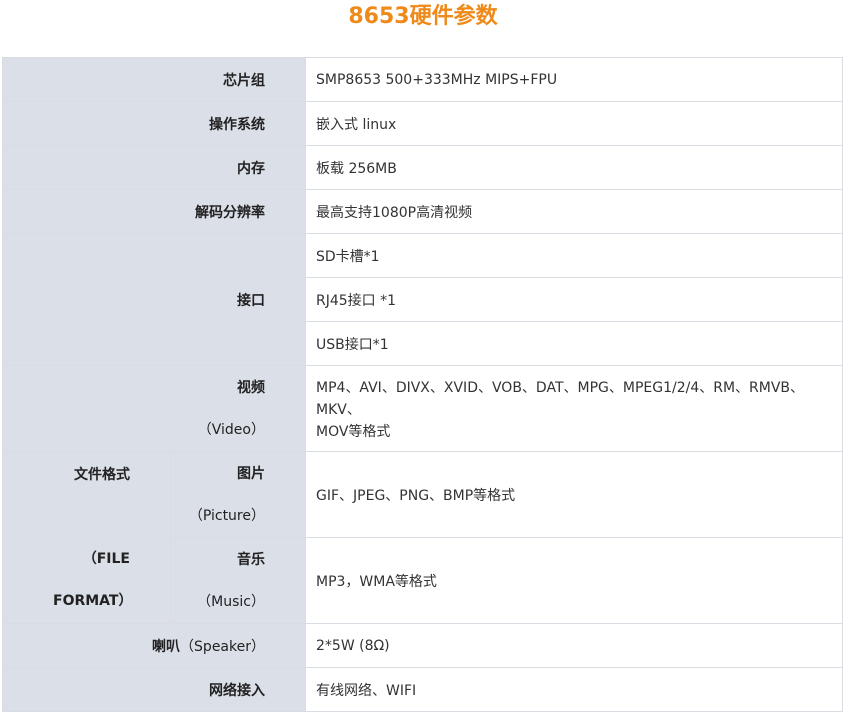 The height and width of the screenshot is (717, 846). Describe the element at coordinates (226, 515) in the screenshot. I see `picture-sublabel: （Picture）` at that location.